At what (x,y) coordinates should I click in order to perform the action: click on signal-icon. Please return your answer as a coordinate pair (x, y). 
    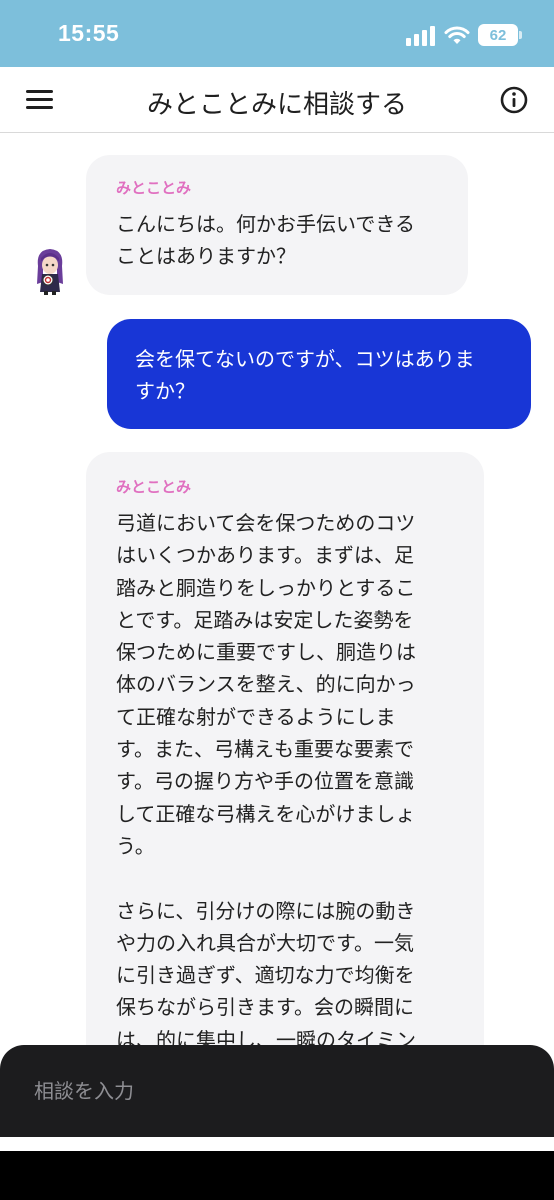
    Looking at the image, I should click on (421, 35).